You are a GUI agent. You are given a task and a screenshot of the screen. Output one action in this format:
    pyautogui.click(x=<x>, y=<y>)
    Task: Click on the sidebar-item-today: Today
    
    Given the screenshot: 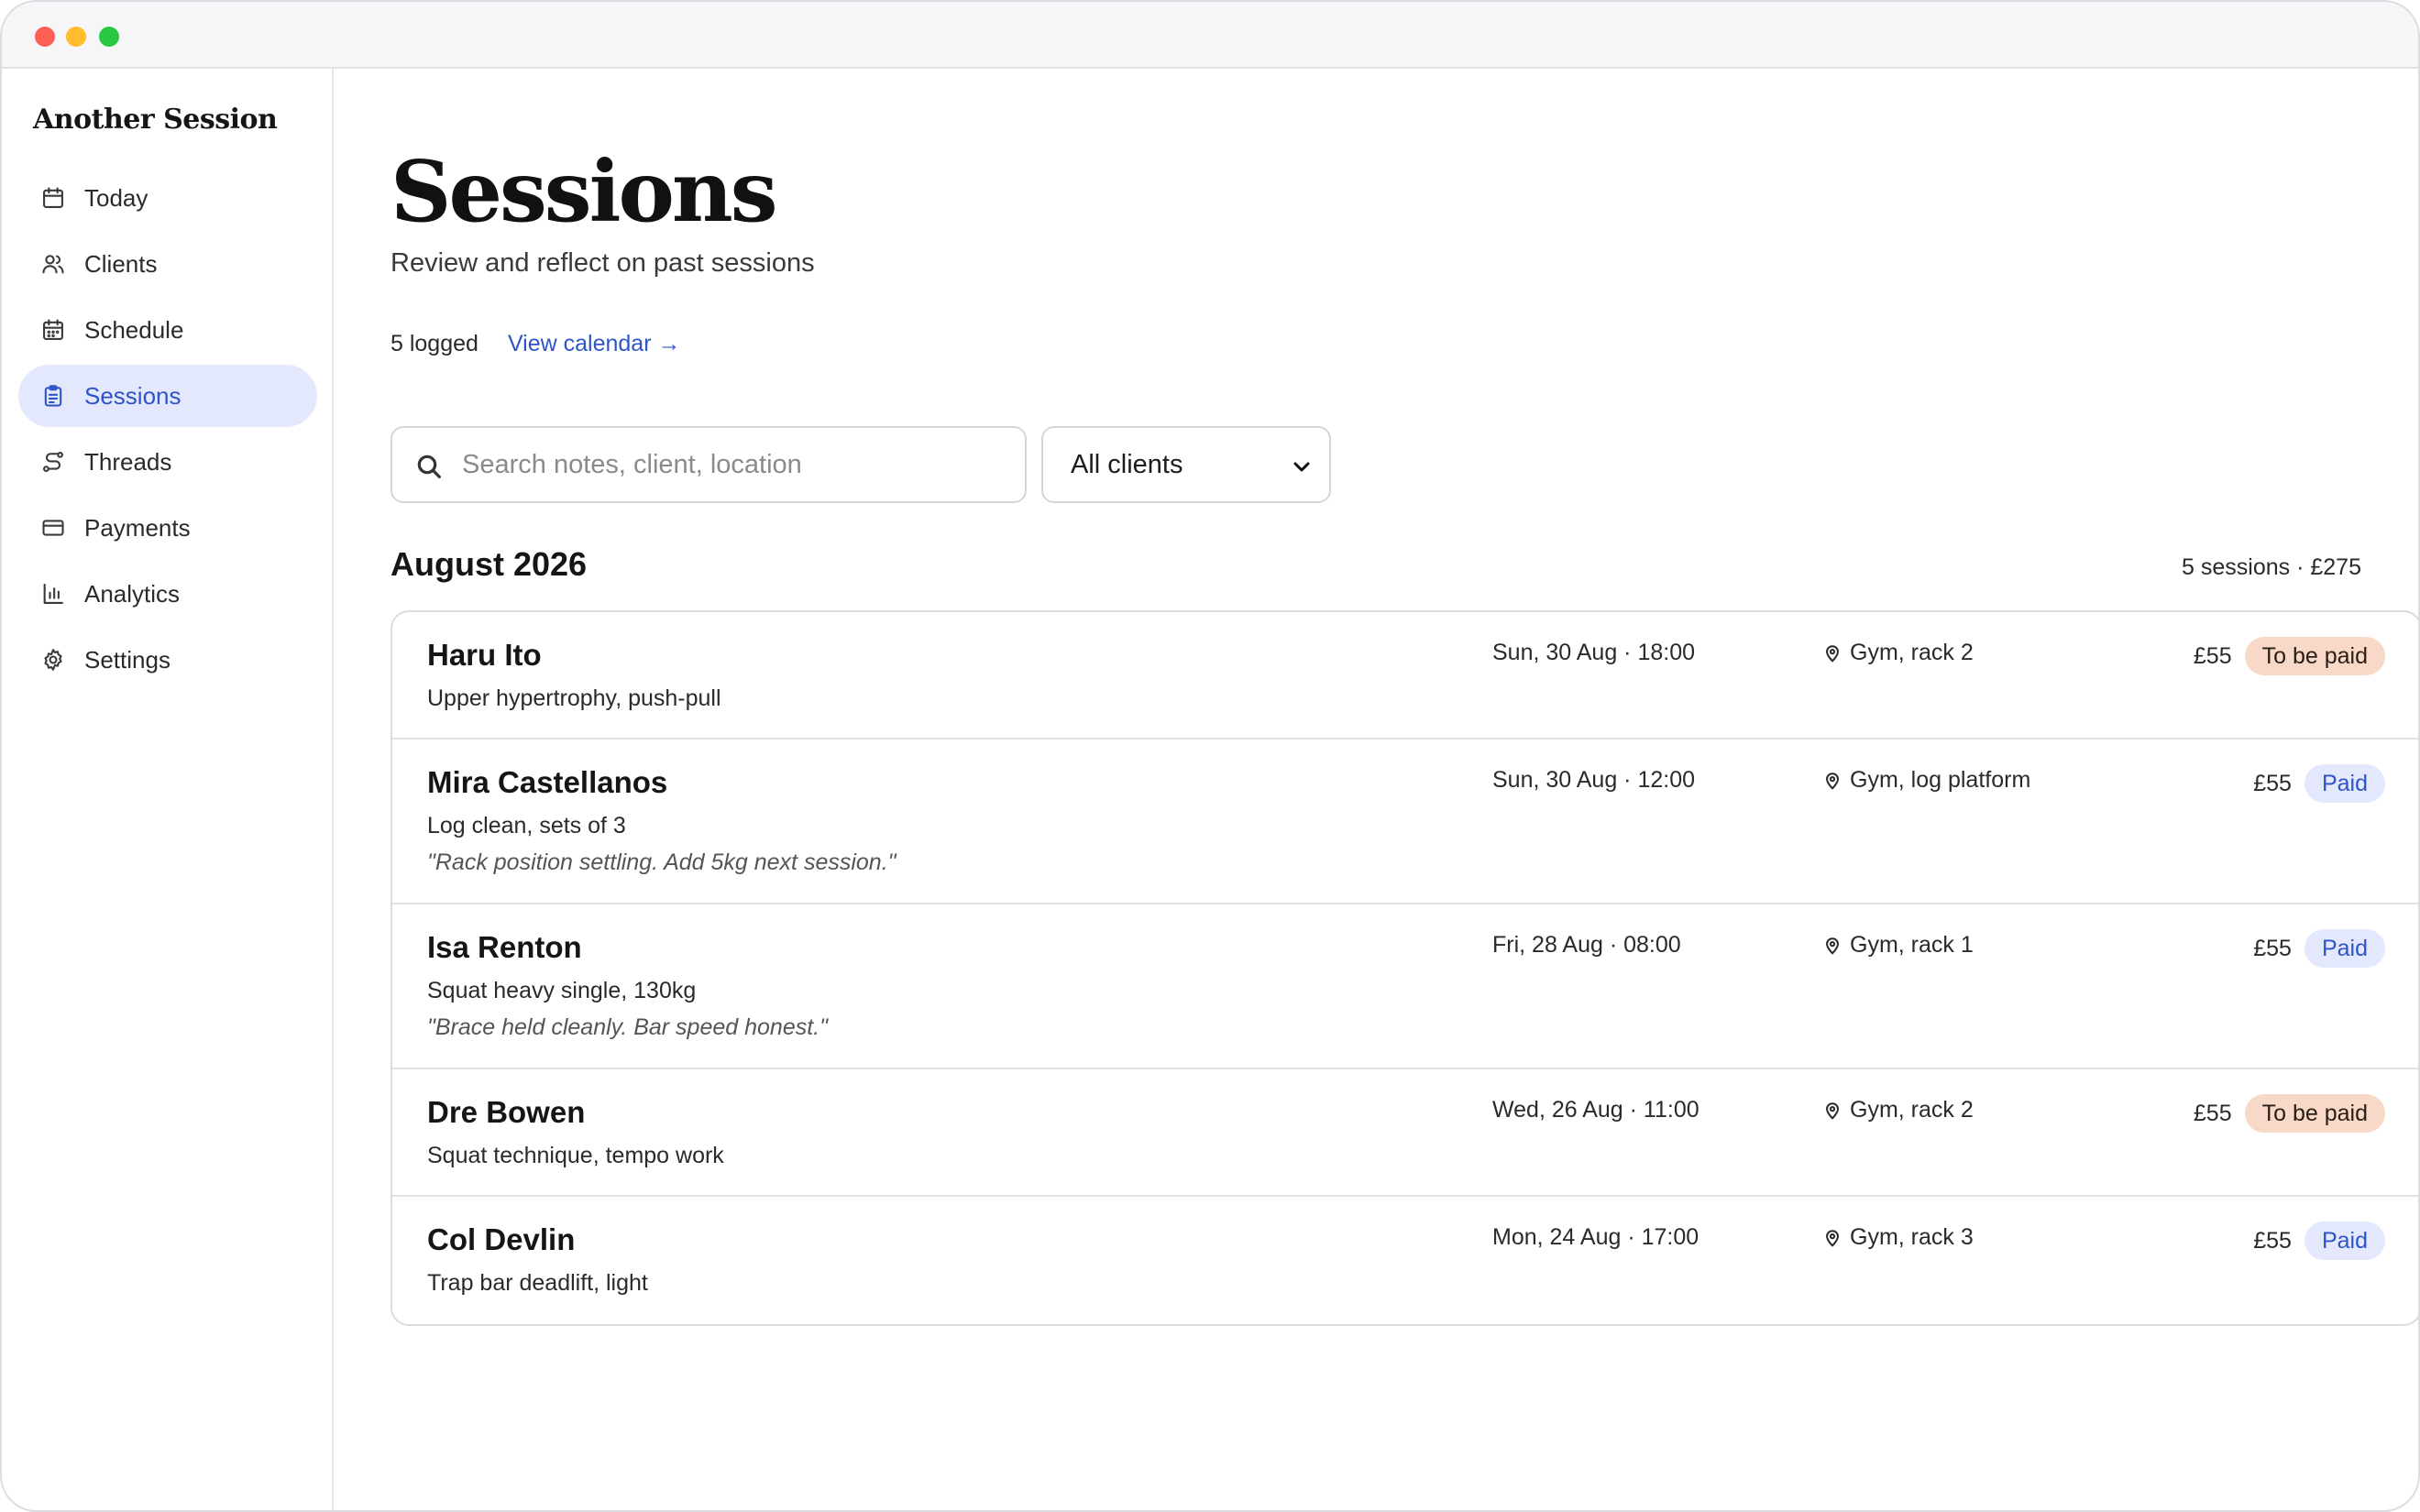 What is the action you would take?
    pyautogui.click(x=167, y=198)
    